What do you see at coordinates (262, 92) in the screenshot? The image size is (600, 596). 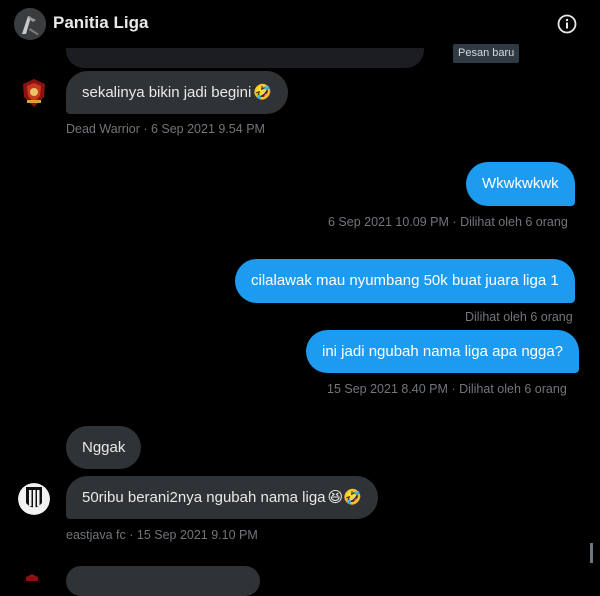 I see `rofl-emoji: 🤣` at bounding box center [262, 92].